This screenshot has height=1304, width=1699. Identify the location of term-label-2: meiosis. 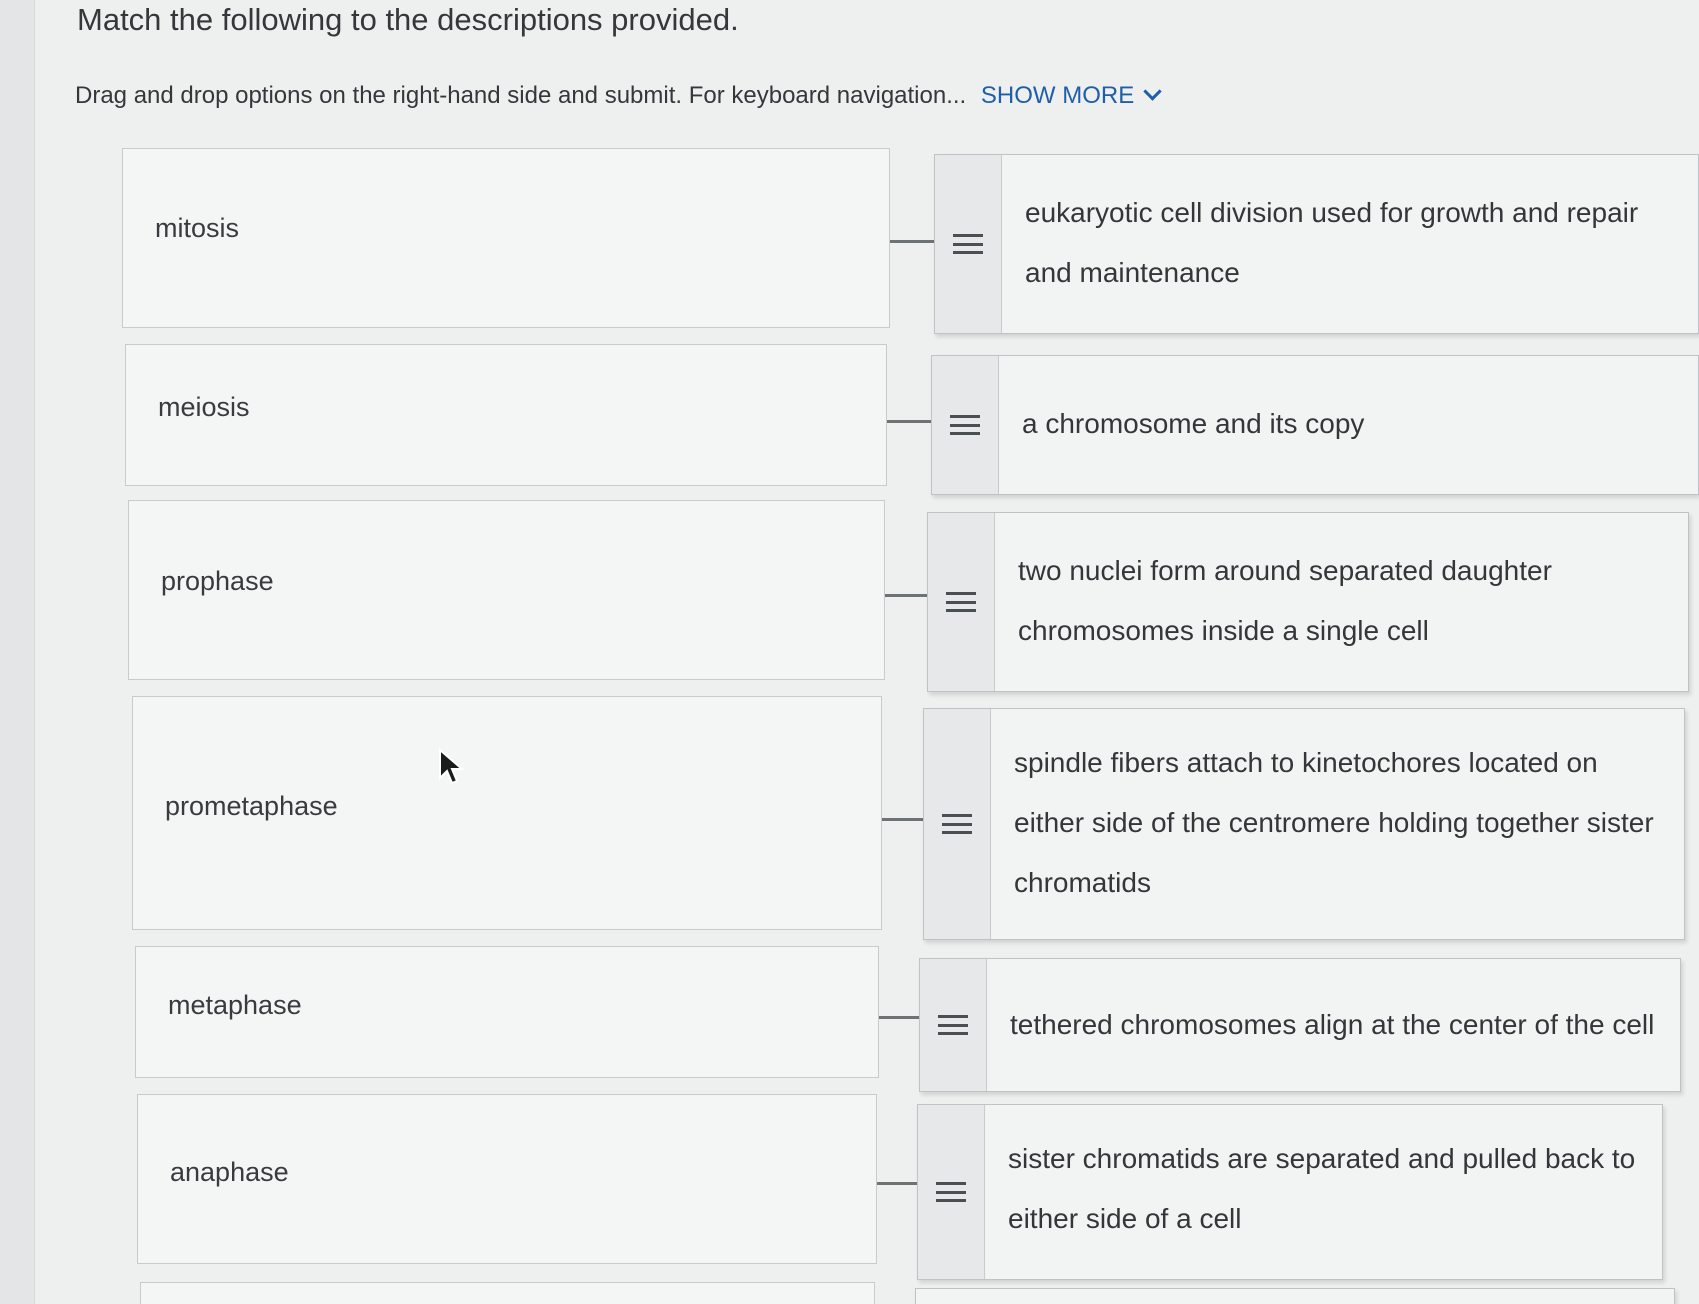
(204, 407).